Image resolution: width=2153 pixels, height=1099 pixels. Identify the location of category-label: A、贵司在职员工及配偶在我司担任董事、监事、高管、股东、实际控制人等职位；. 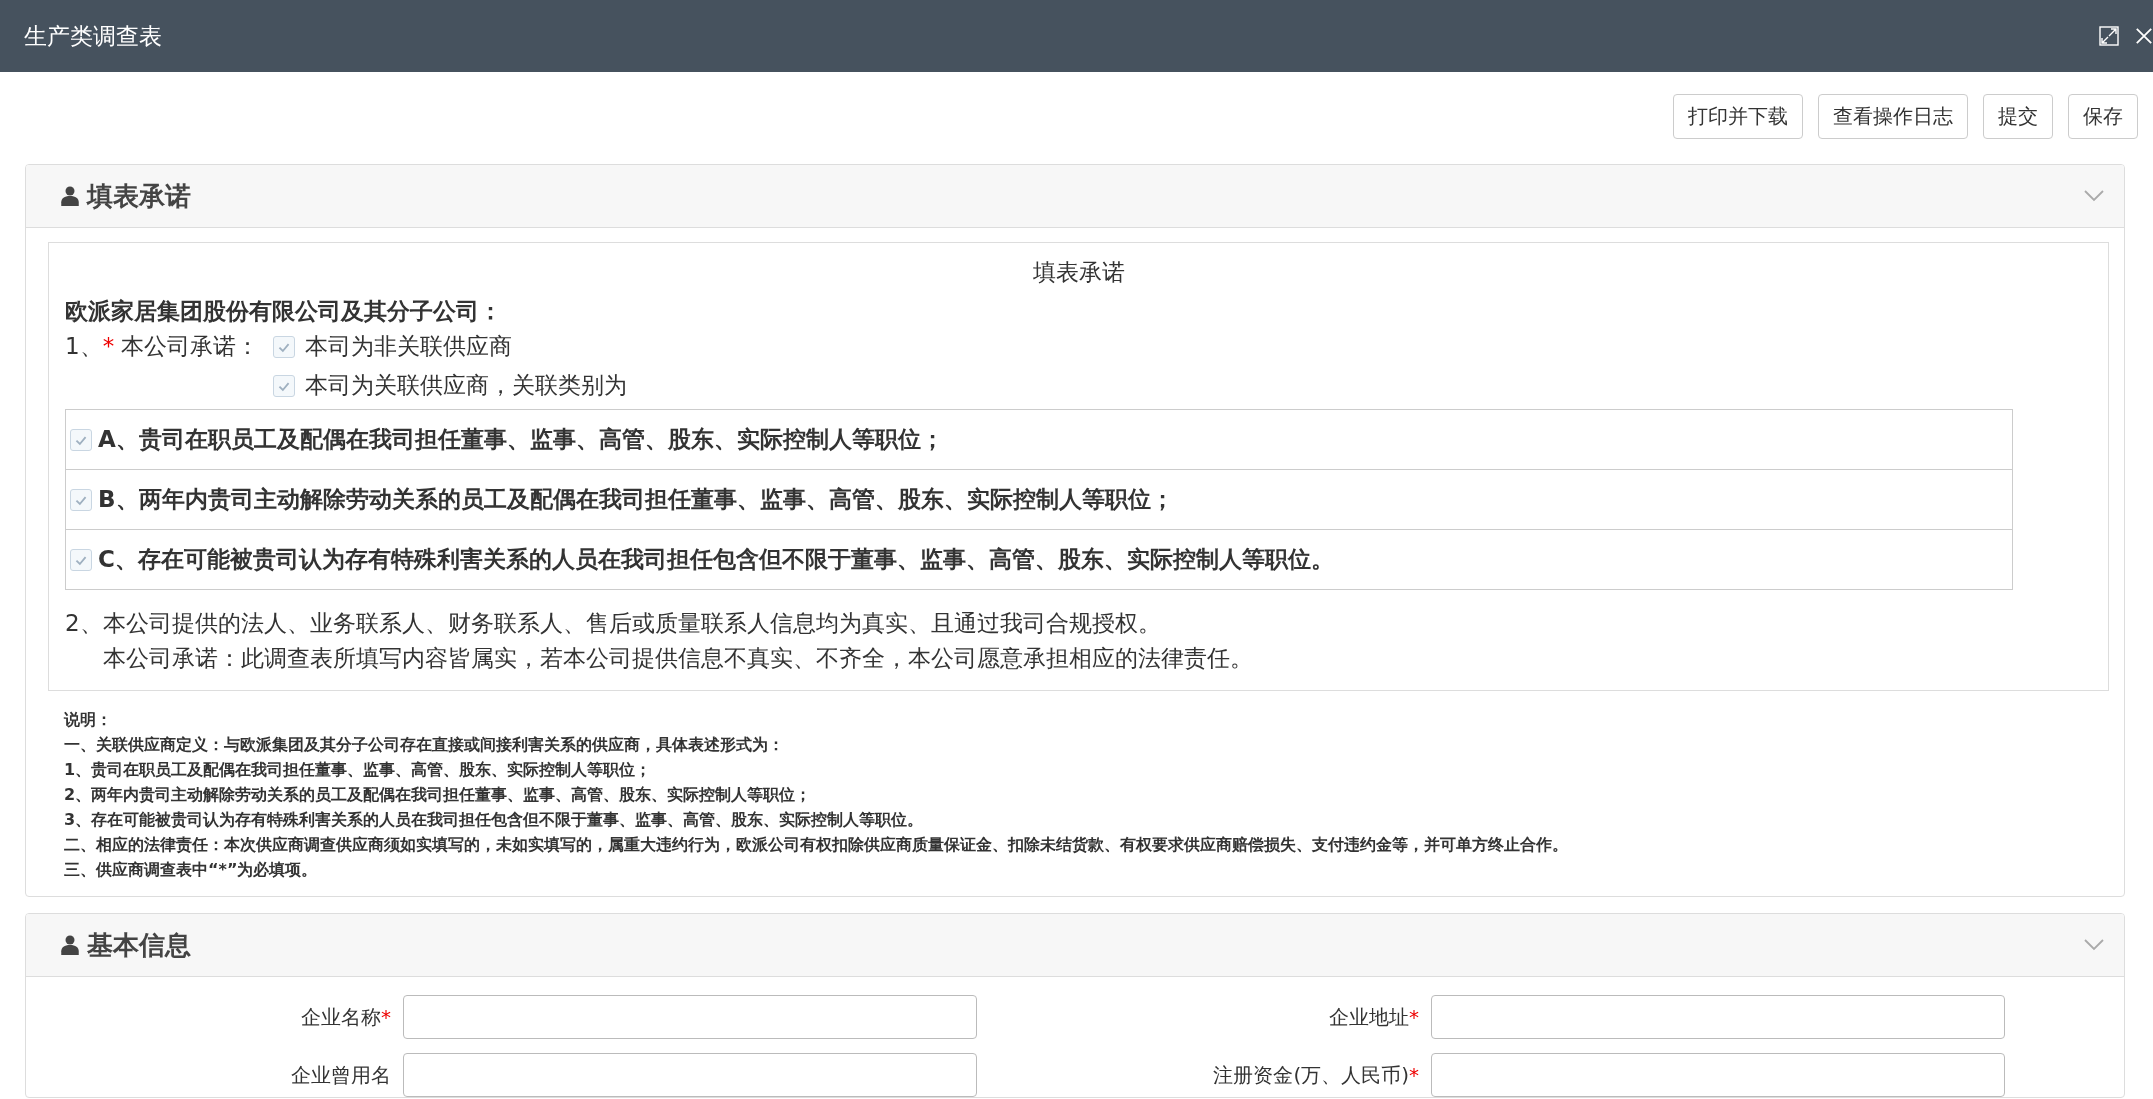
(521, 439).